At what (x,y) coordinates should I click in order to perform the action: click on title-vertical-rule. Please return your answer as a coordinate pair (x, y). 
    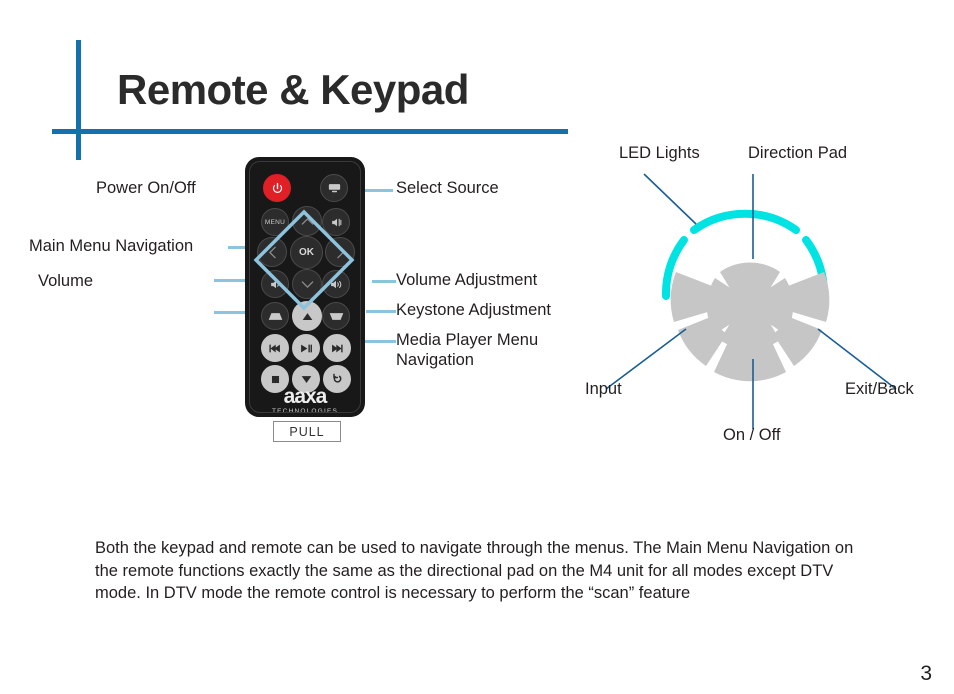
    Looking at the image, I should click on (78, 100).